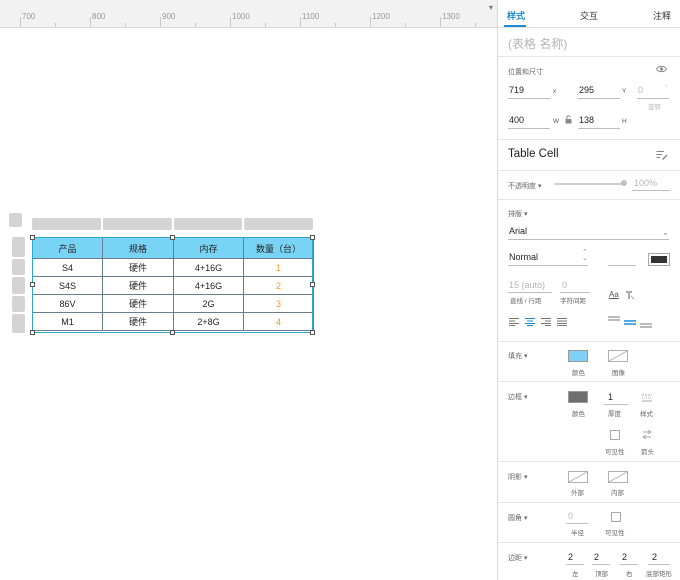  Describe the element at coordinates (516, 120) in the screenshot. I see `width-field: 400` at that location.